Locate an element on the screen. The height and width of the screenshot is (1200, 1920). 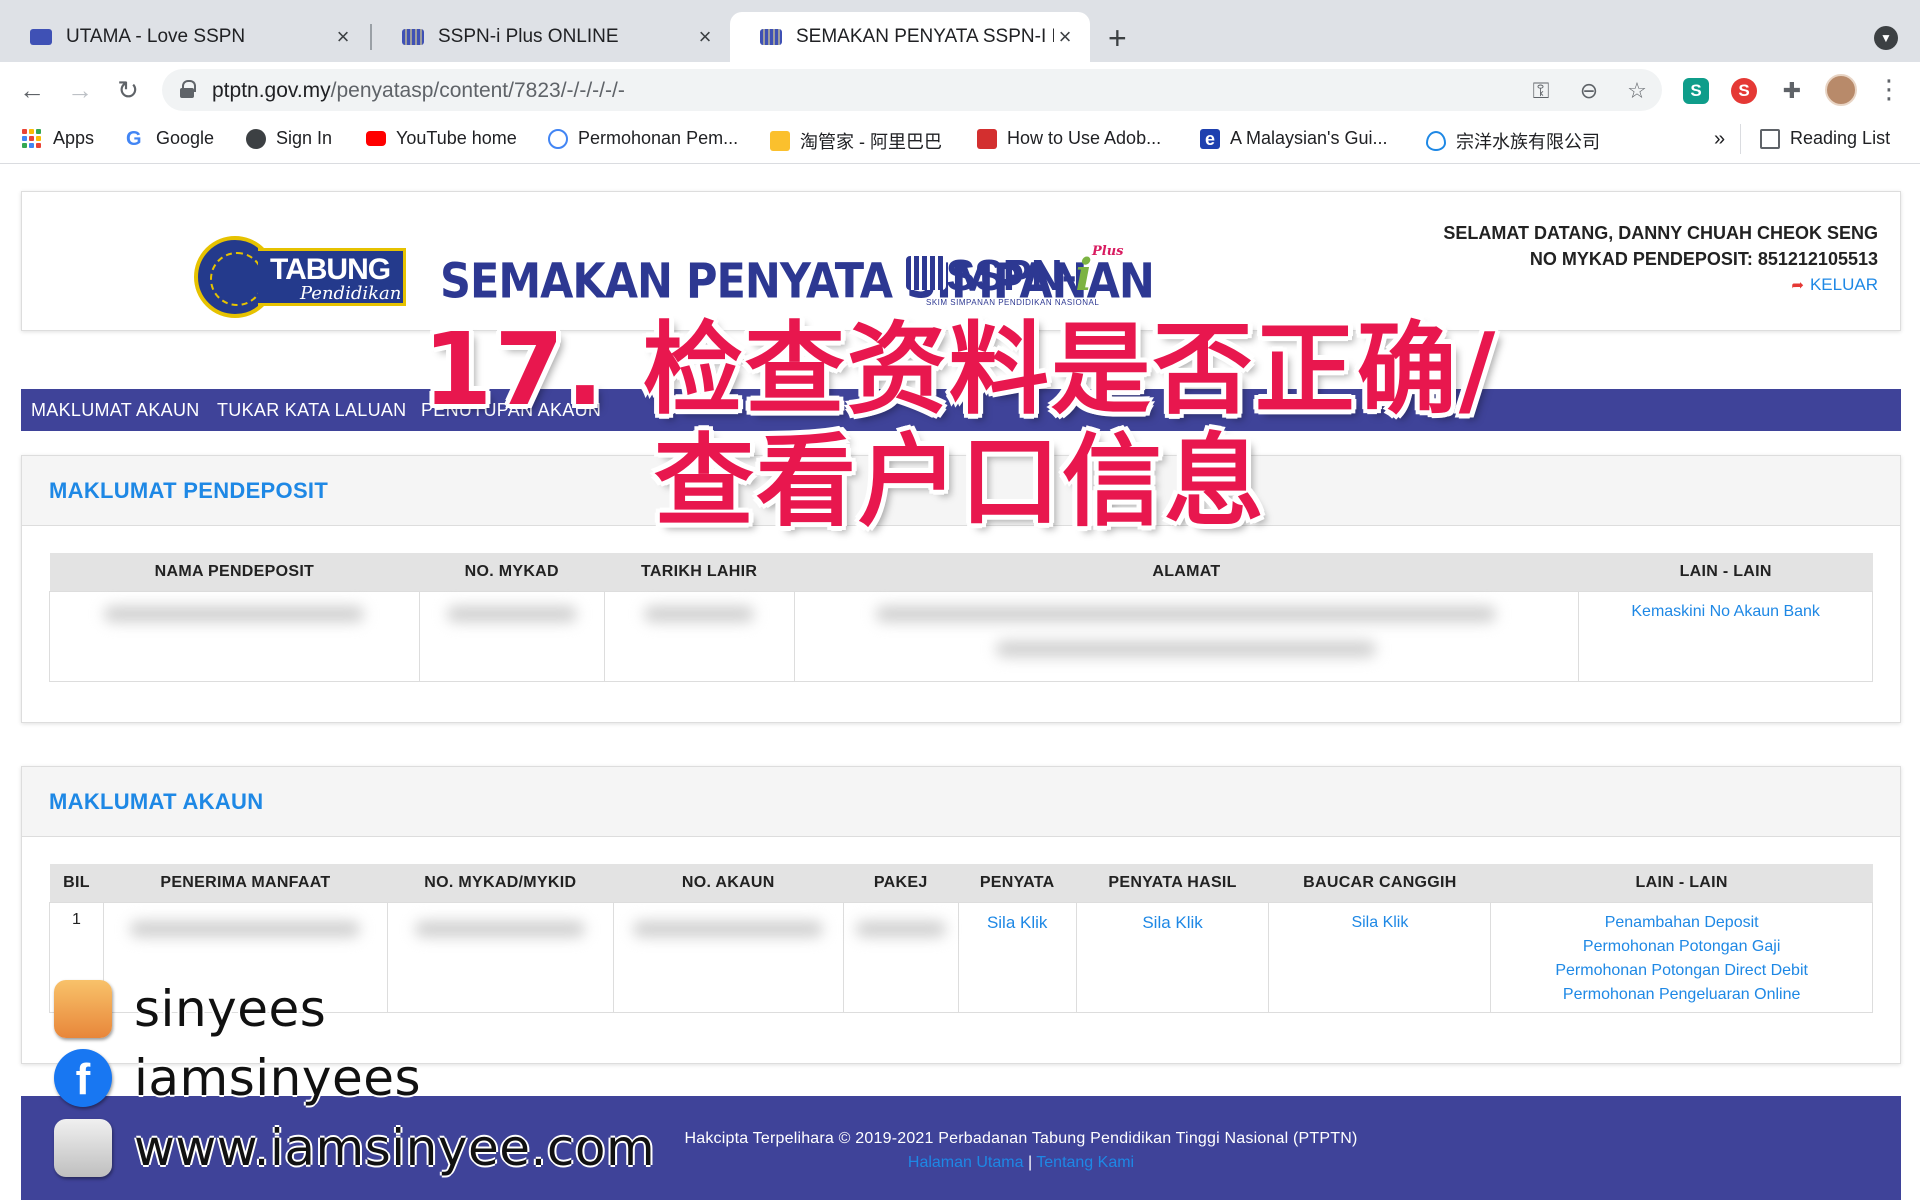
kebab-menu-icon: ⋮ is located at coordinates (1889, 89).